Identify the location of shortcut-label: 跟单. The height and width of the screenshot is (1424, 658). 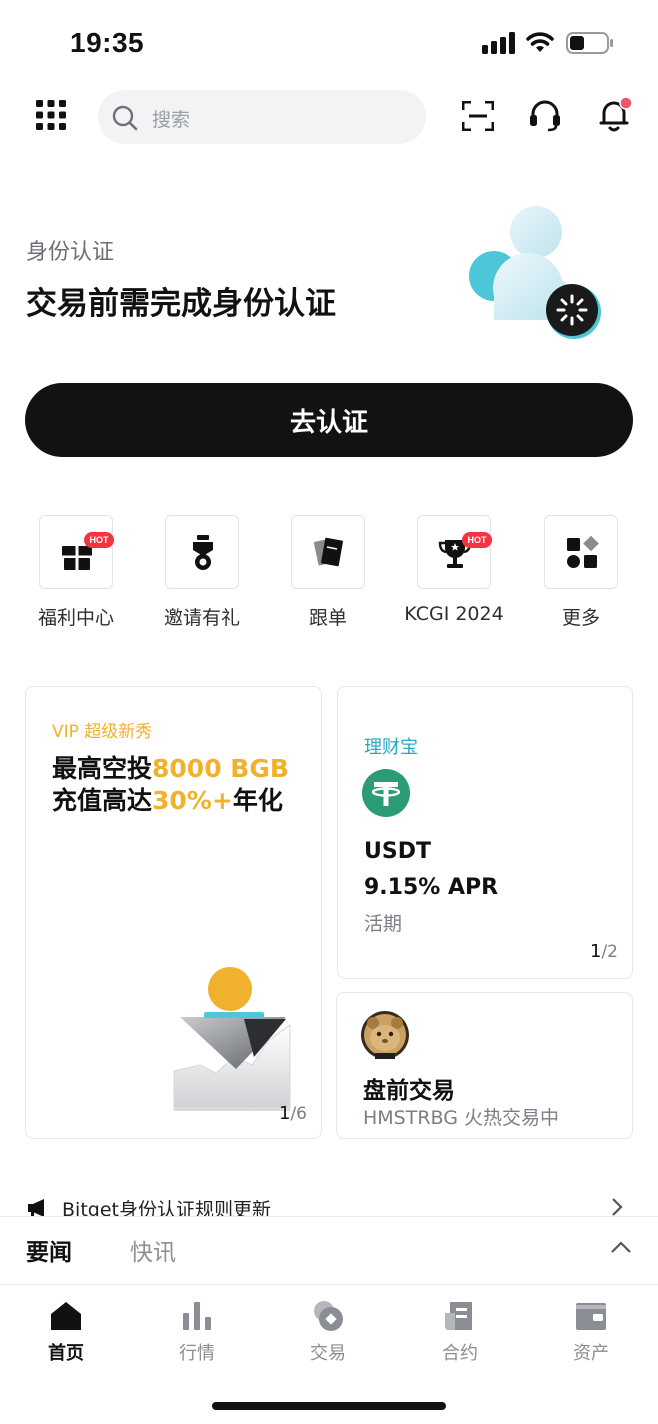
(327, 618).